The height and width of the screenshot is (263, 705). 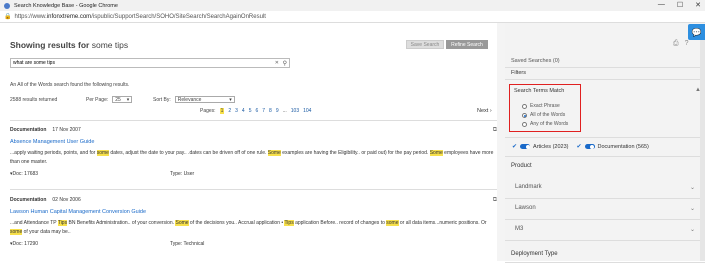 I want to click on per-page-control: Per Page: 25 ▾, so click(x=109, y=99).